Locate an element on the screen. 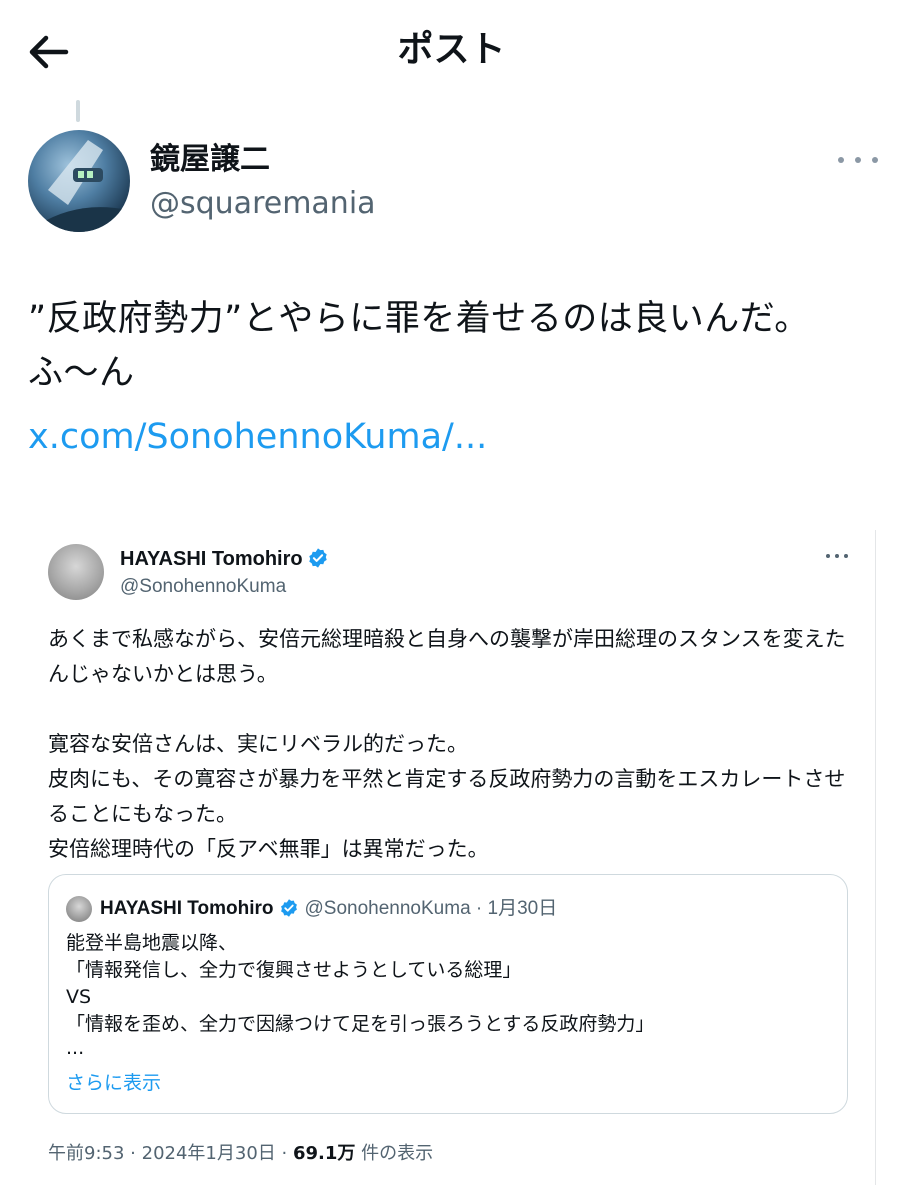 The height and width of the screenshot is (1200, 903). quoted-line: 「情報発信し、全力で復興させようとしている総理」 is located at coordinates (294, 970).